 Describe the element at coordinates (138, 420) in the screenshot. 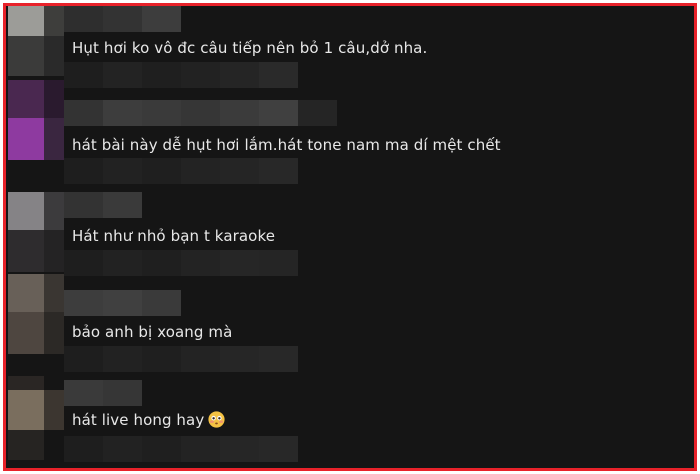

I see `comment-text-content: hát live hong hay` at that location.